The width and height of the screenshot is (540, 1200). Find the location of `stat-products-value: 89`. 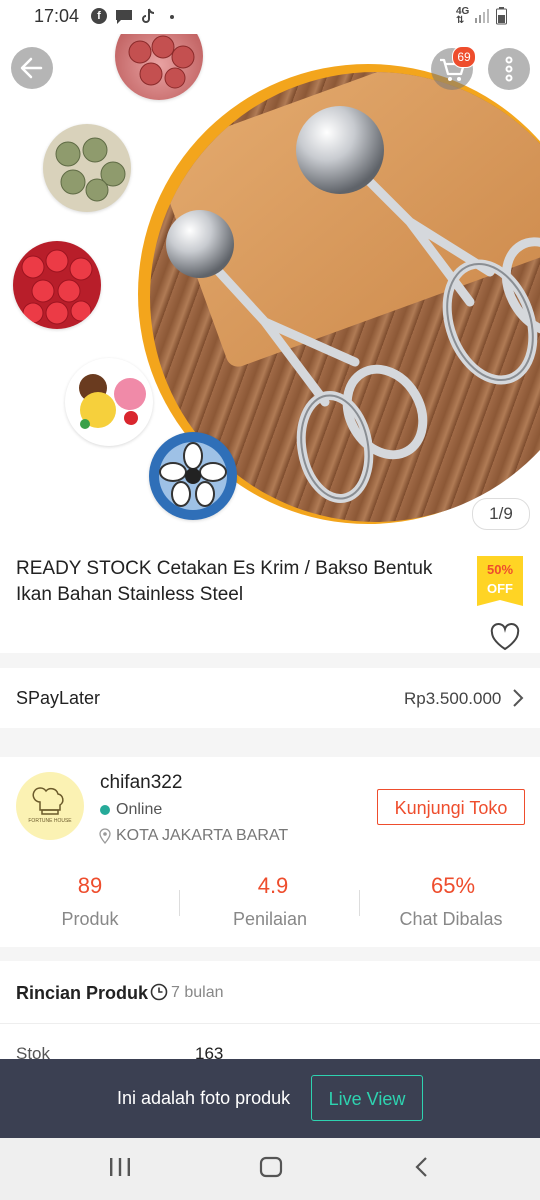

stat-products-value: 89 is located at coordinates (90, 885).